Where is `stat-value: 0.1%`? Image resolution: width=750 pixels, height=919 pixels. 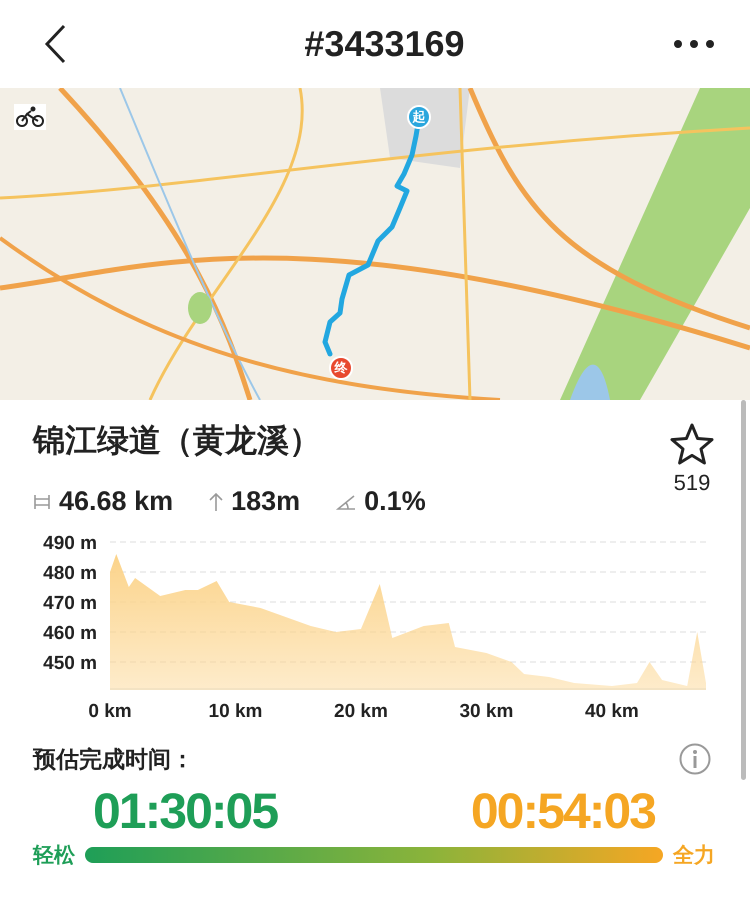
stat-value: 0.1% is located at coordinates (395, 501).